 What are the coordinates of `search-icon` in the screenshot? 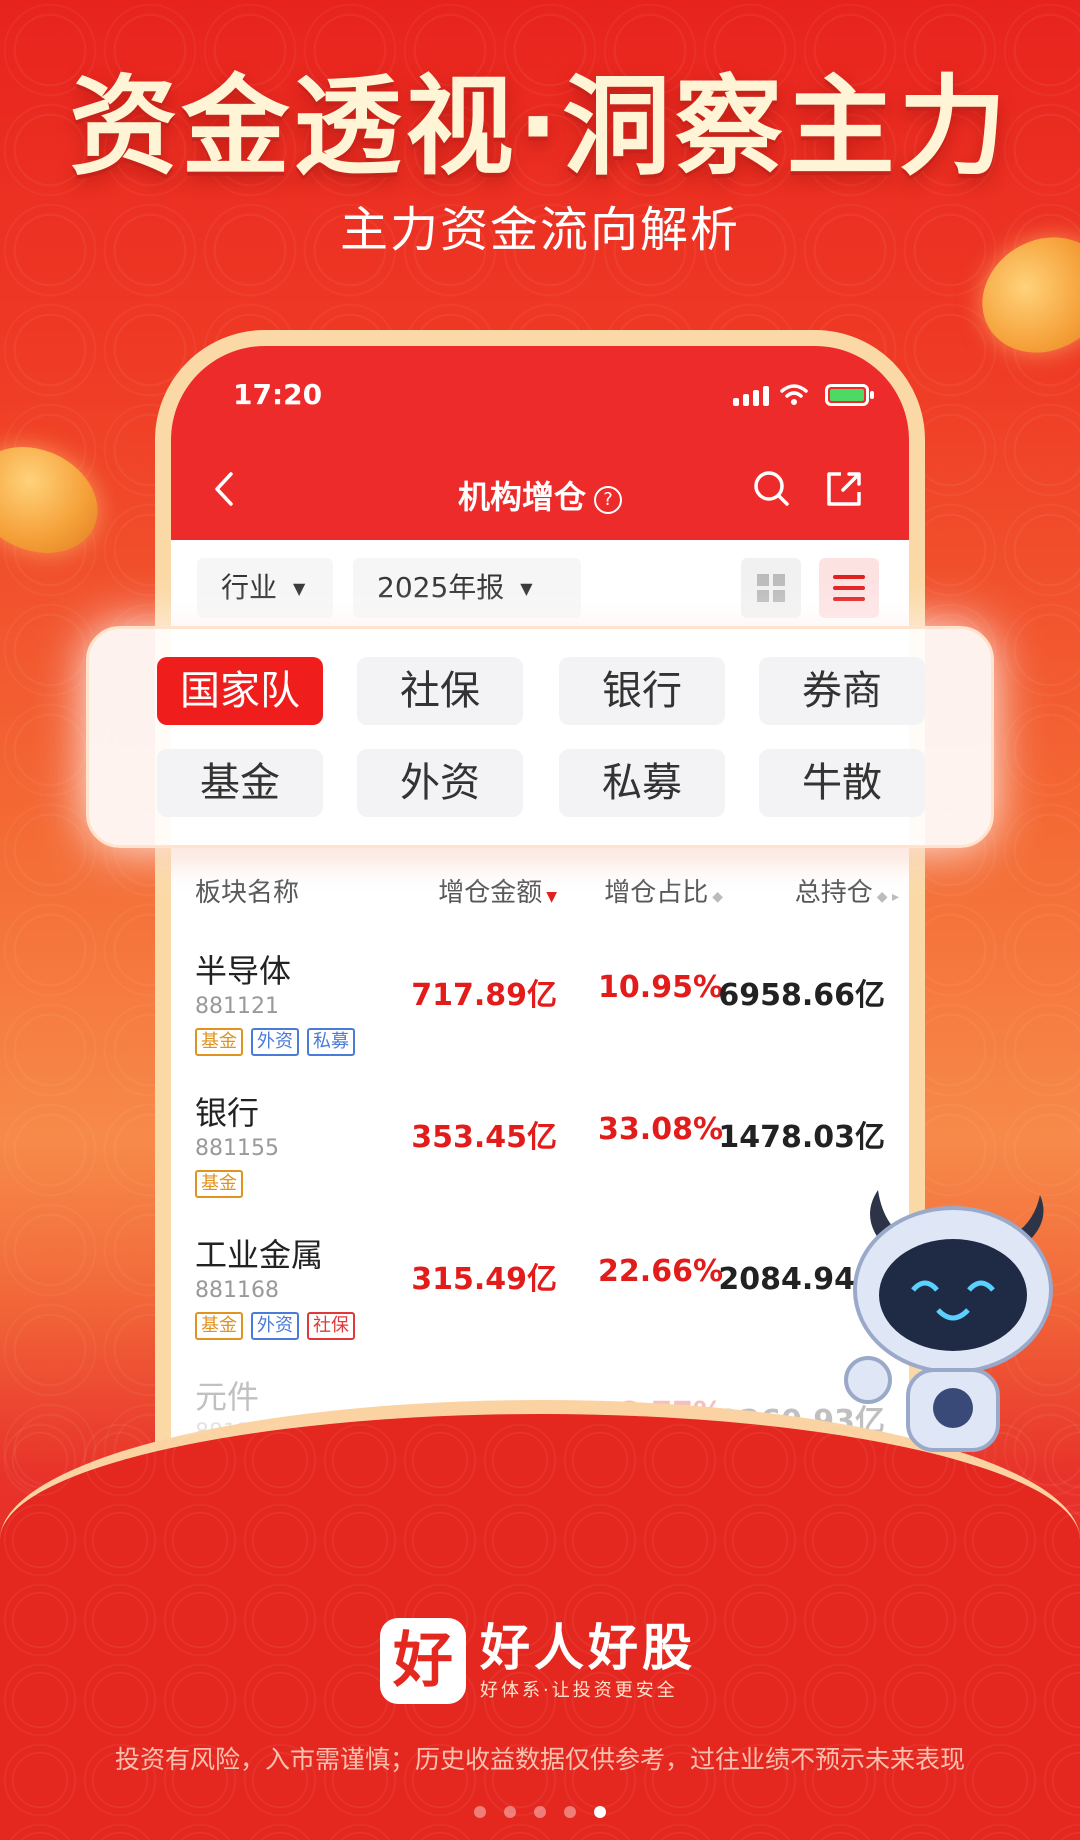 It's located at (772, 489).